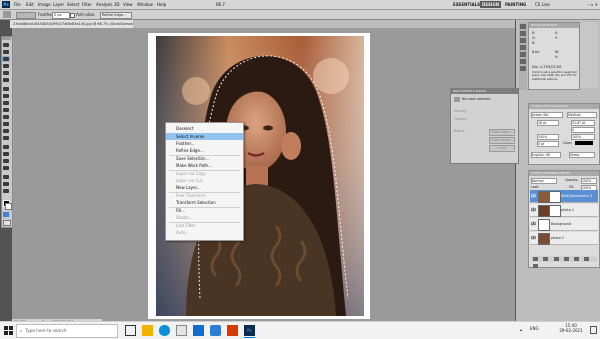  Describe the element at coordinates (6, 214) in the screenshot. I see `quick-mask-icon` at that location.